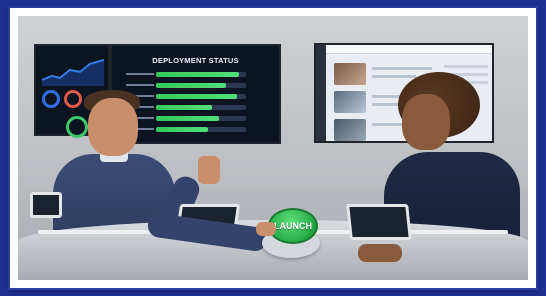 The image size is (546, 296). What do you see at coordinates (321, 93) in the screenshot?
I see `app-sidebar` at bounding box center [321, 93].